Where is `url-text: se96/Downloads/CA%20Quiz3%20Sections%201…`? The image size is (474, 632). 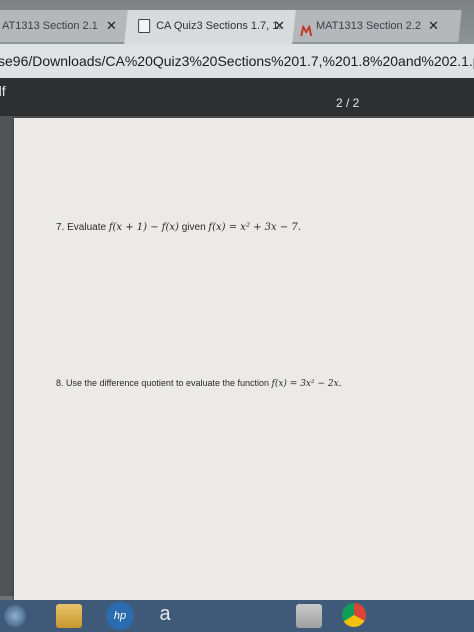
url-text: se96/Downloads/CA%20Quiz3%20Sections%201… is located at coordinates (237, 61).